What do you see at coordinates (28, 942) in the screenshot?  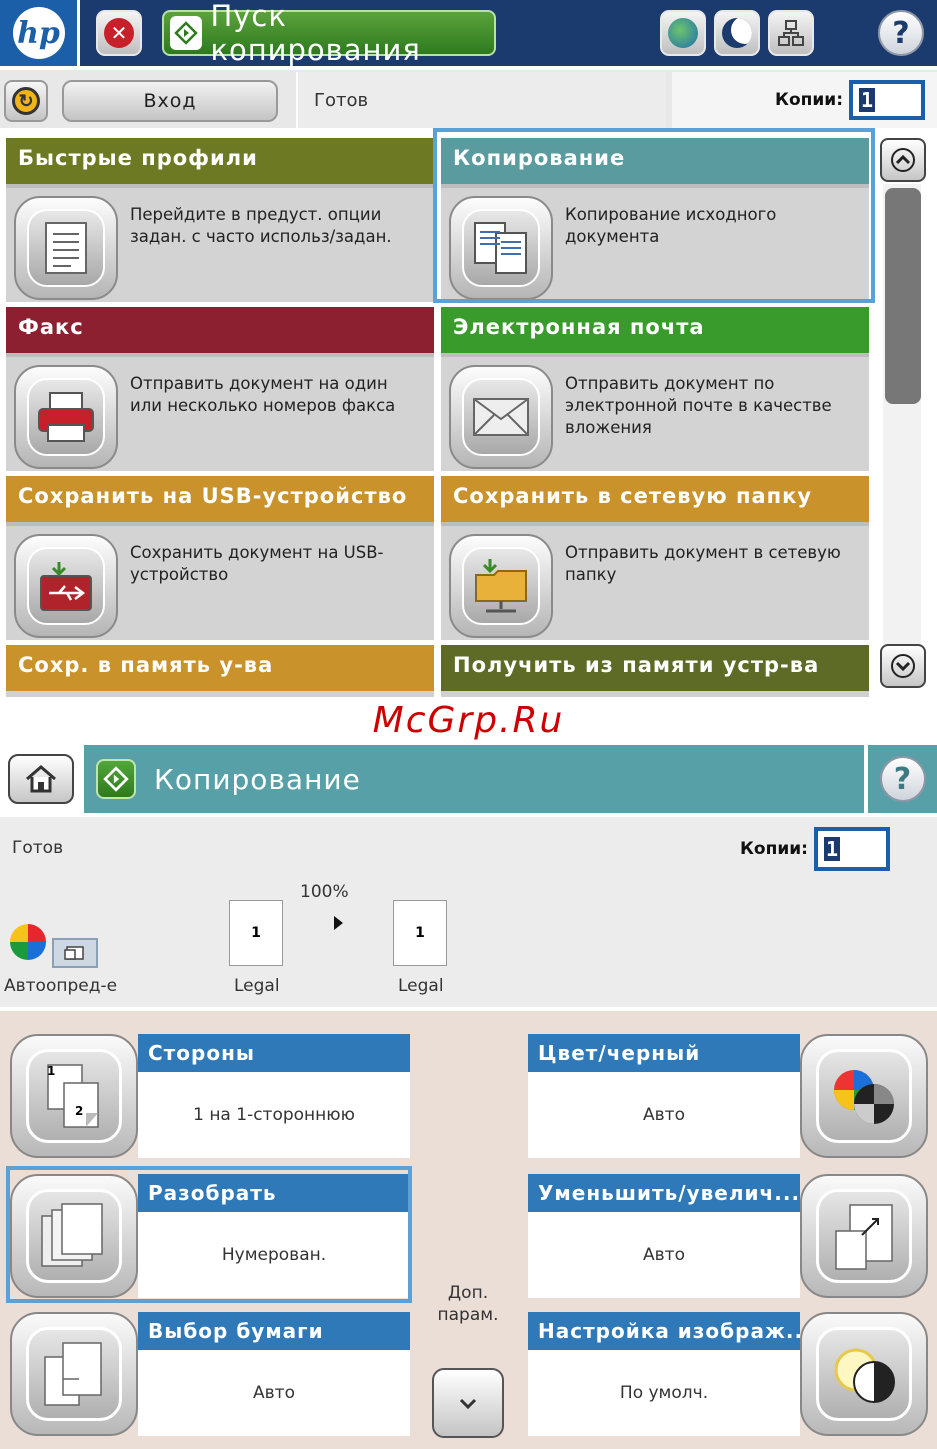 I see `color-auto-icon` at bounding box center [28, 942].